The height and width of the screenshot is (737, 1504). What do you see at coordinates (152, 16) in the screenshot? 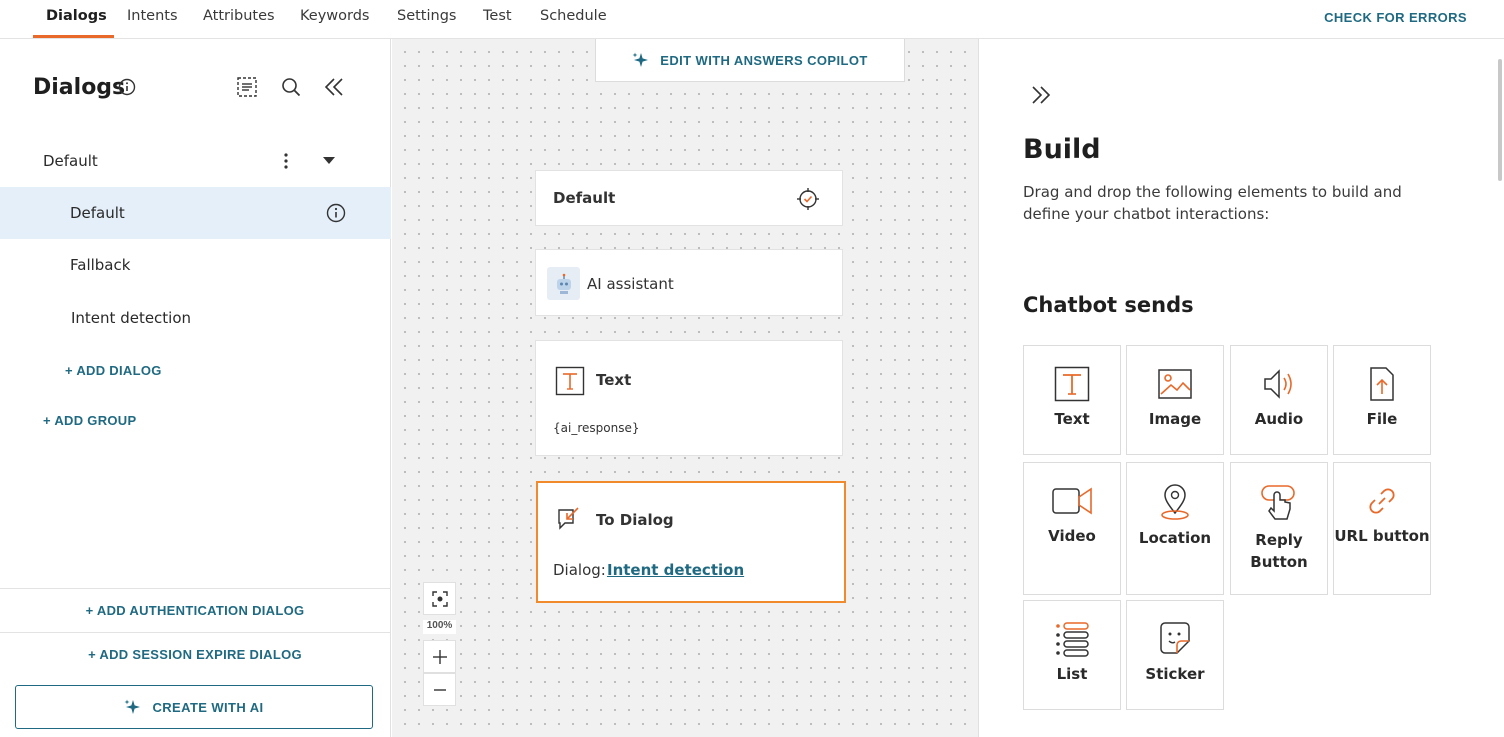
I see `tab-intents: Intents` at bounding box center [152, 16].